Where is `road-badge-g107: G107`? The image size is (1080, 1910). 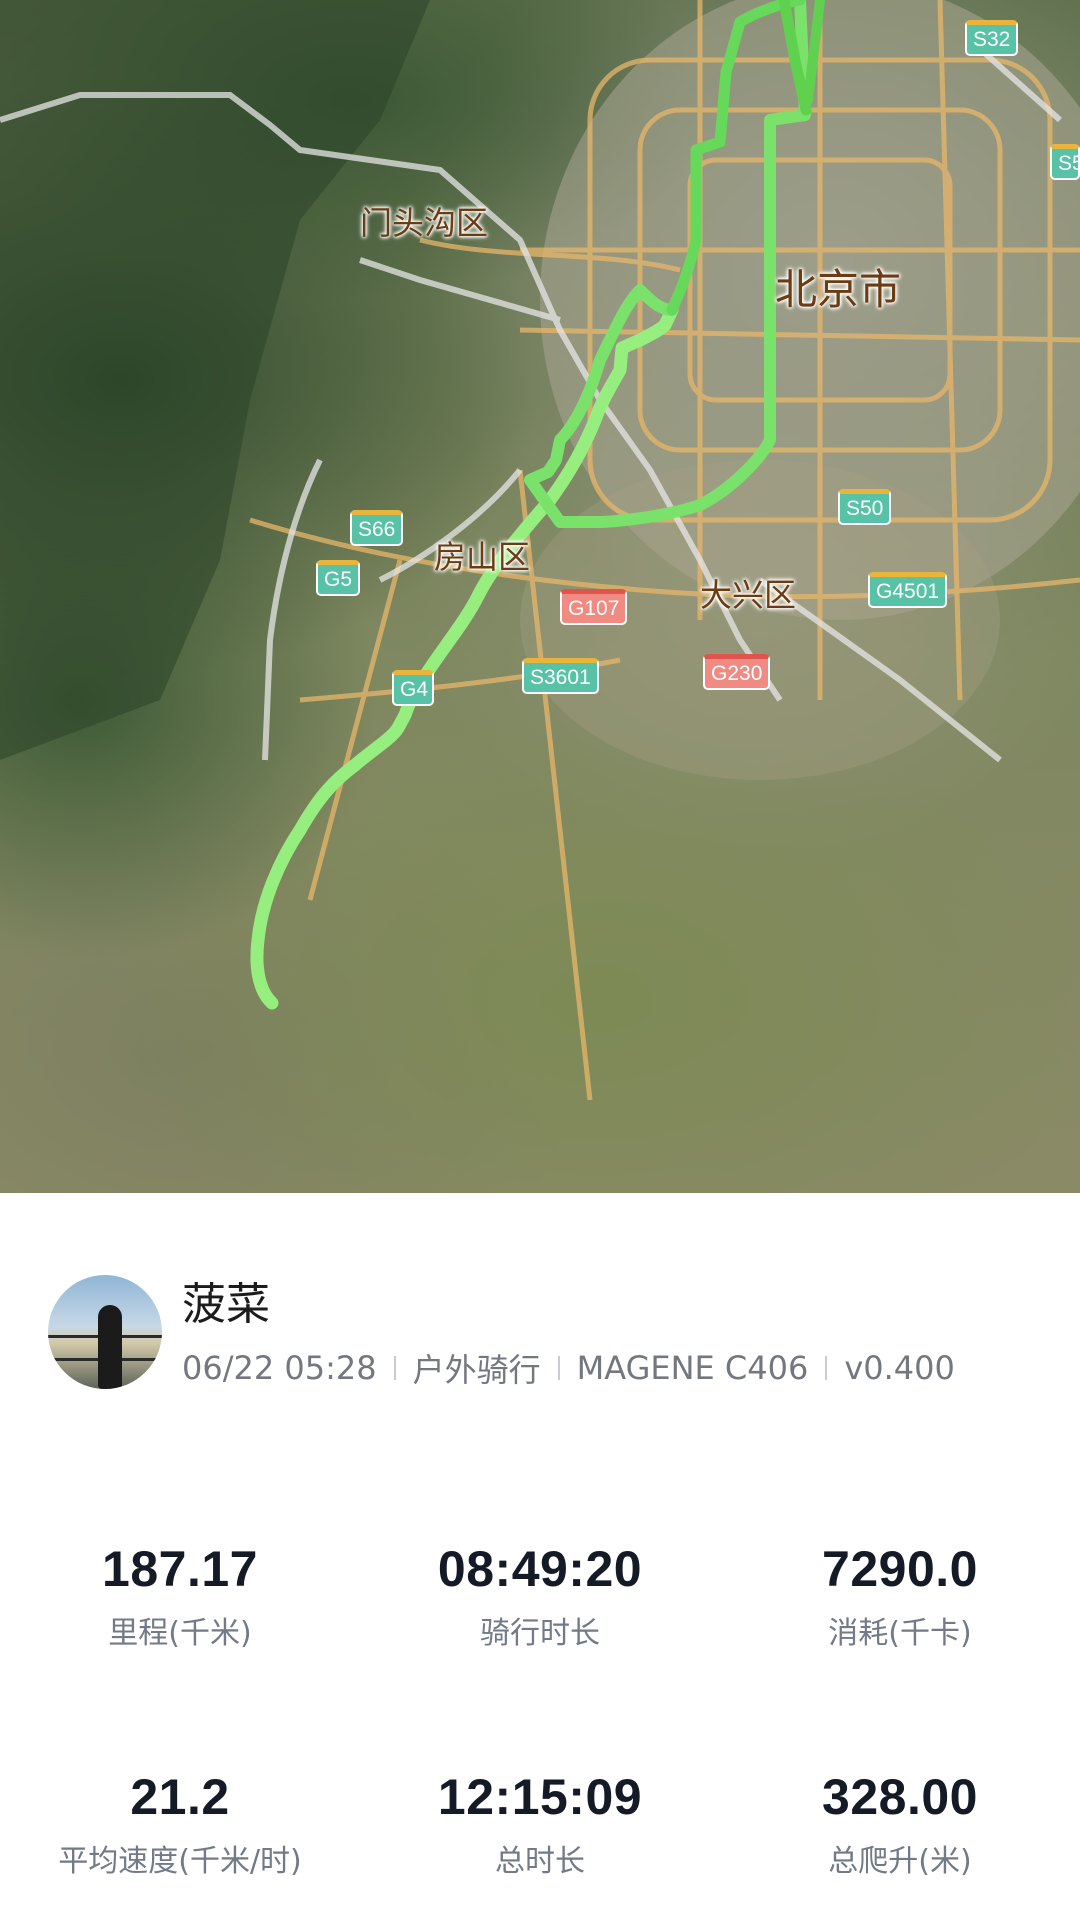
road-badge-g107: G107 is located at coordinates (594, 607).